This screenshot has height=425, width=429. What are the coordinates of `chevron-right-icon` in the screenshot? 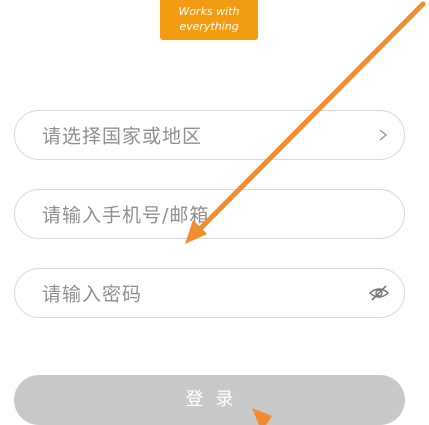 It's located at (383, 135).